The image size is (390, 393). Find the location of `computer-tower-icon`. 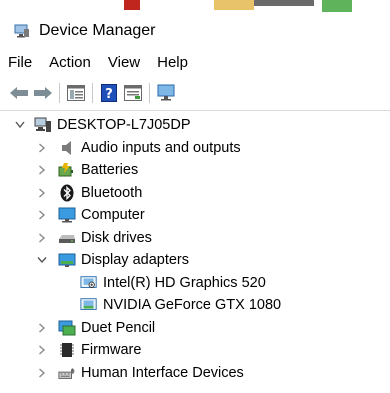

computer-tower-icon is located at coordinates (43, 125).